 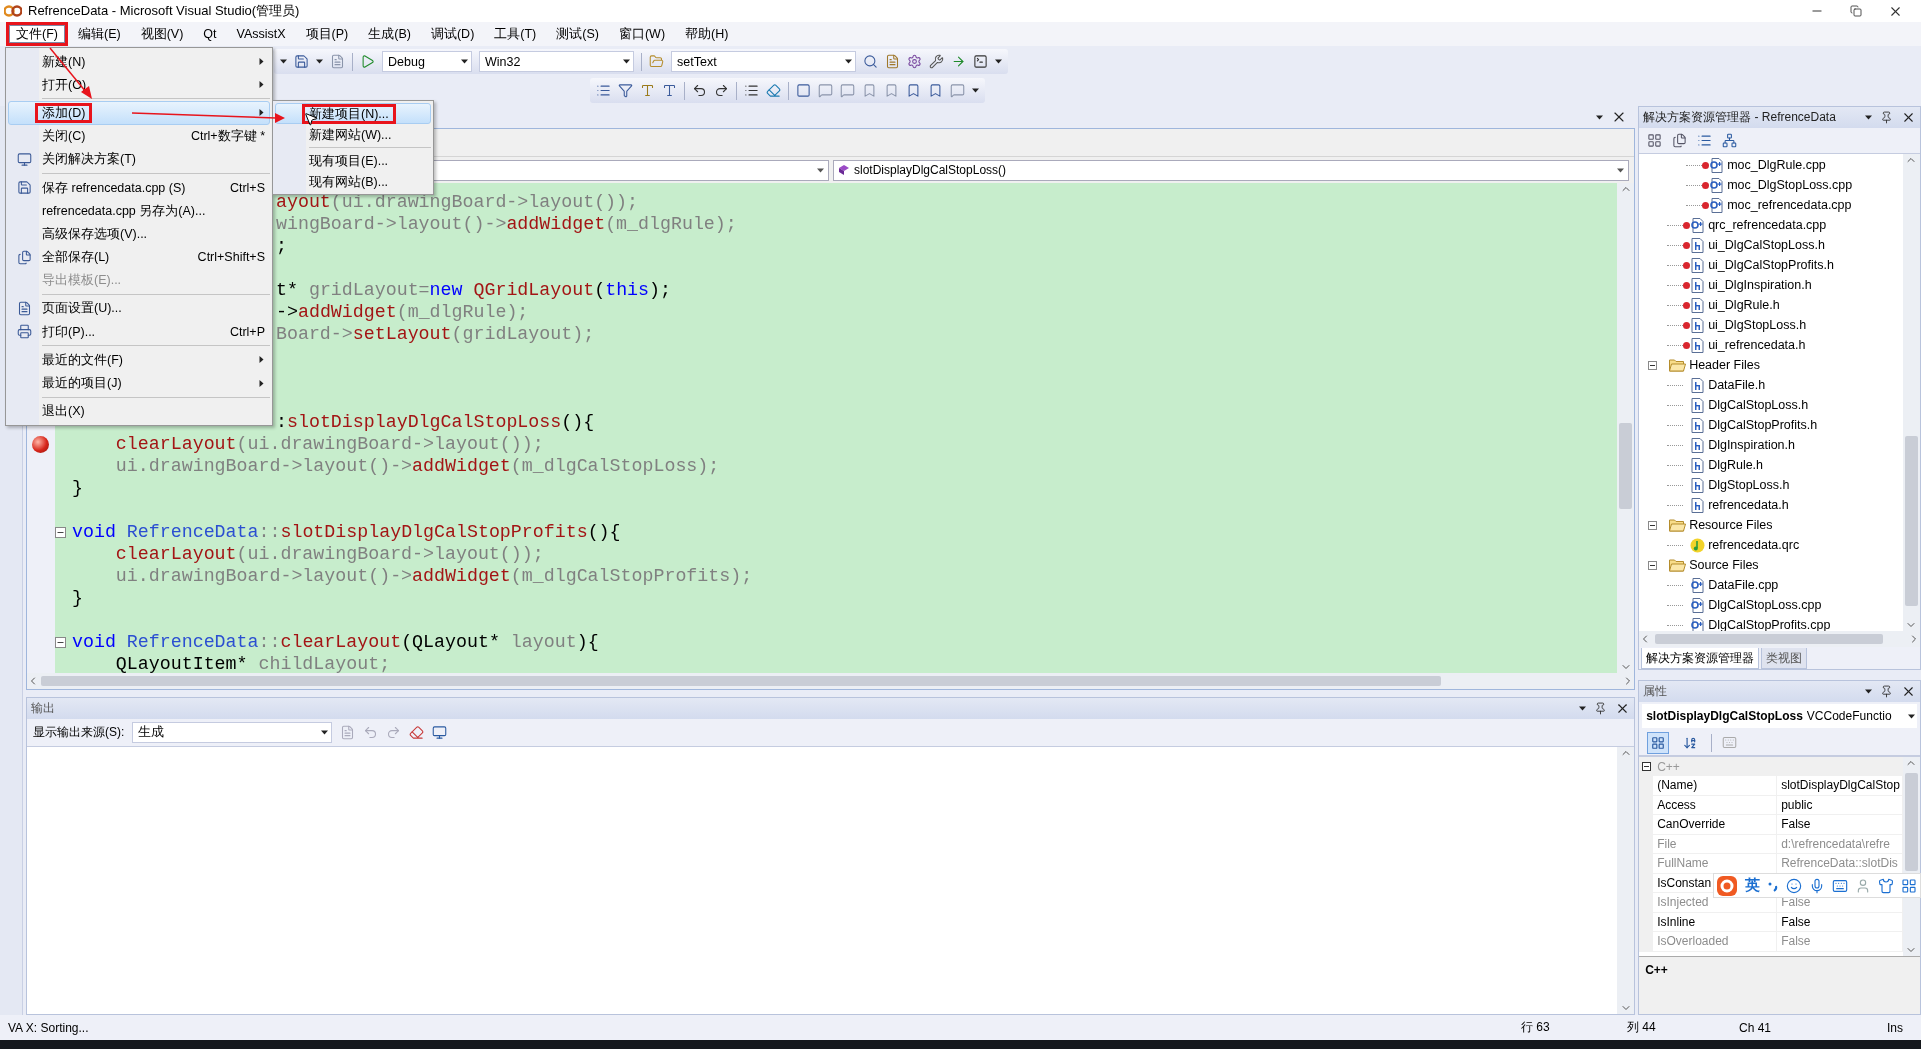 What do you see at coordinates (252, 663) in the screenshot?
I see `code-line: QLayoutItem* childLayout;` at bounding box center [252, 663].